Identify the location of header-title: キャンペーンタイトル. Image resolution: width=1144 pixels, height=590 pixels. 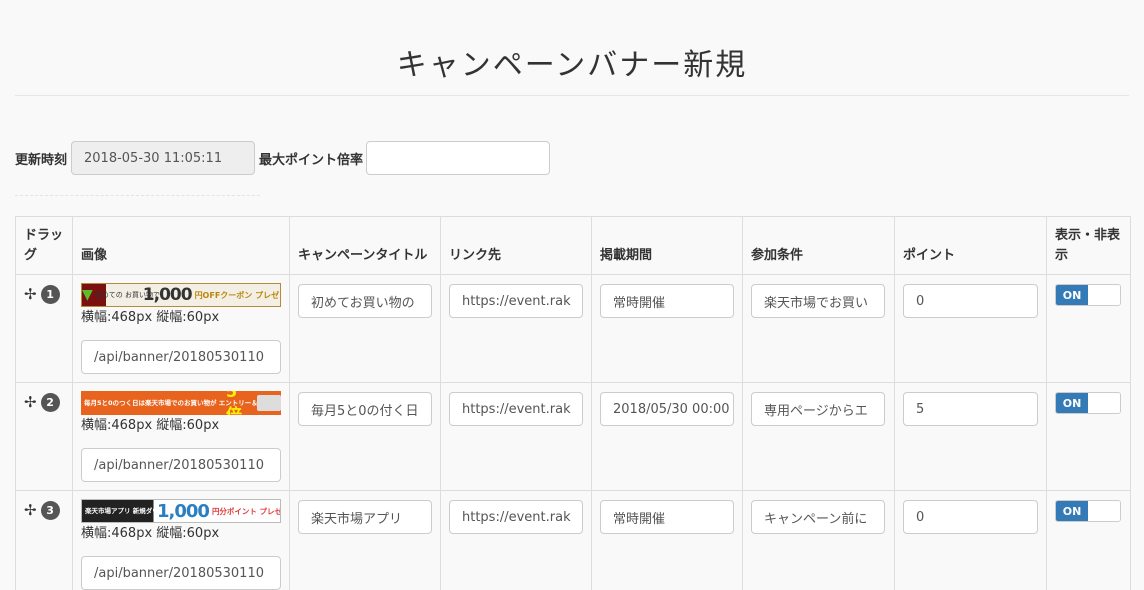
(365, 245).